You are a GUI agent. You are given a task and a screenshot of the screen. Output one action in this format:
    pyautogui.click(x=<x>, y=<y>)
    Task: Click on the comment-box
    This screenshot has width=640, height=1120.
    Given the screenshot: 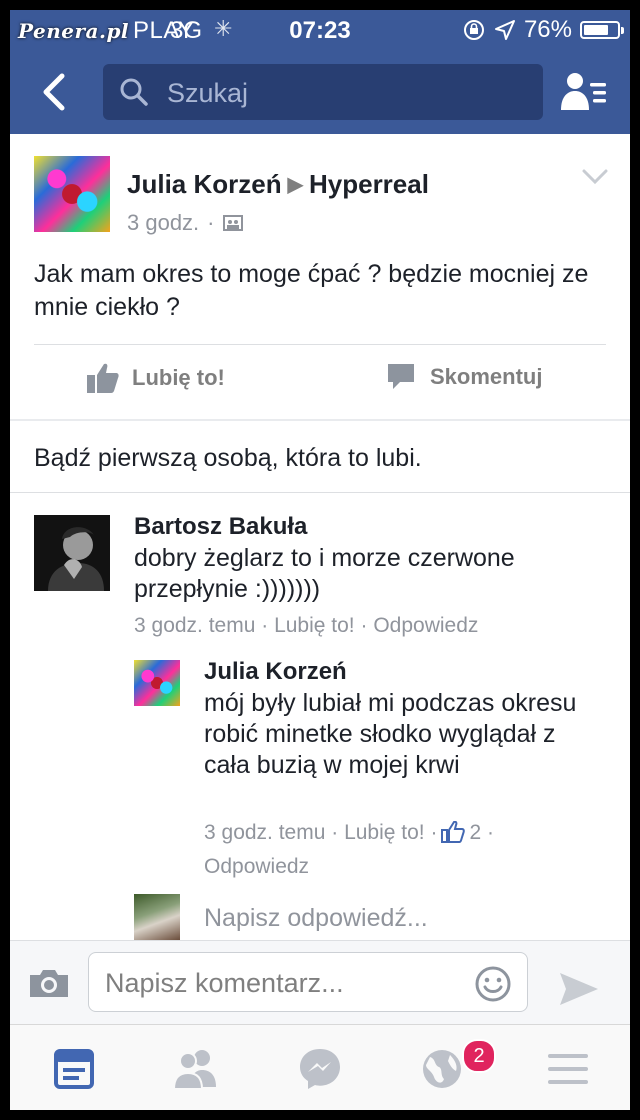 What is the action you would take?
    pyautogui.click(x=308, y=982)
    